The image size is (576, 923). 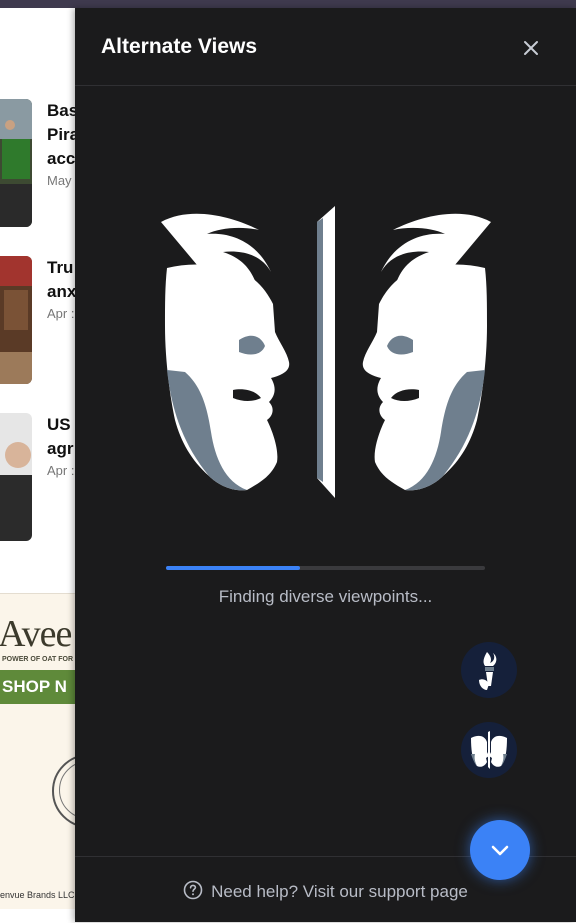 I want to click on chevron-down-icon, so click(x=500, y=850).